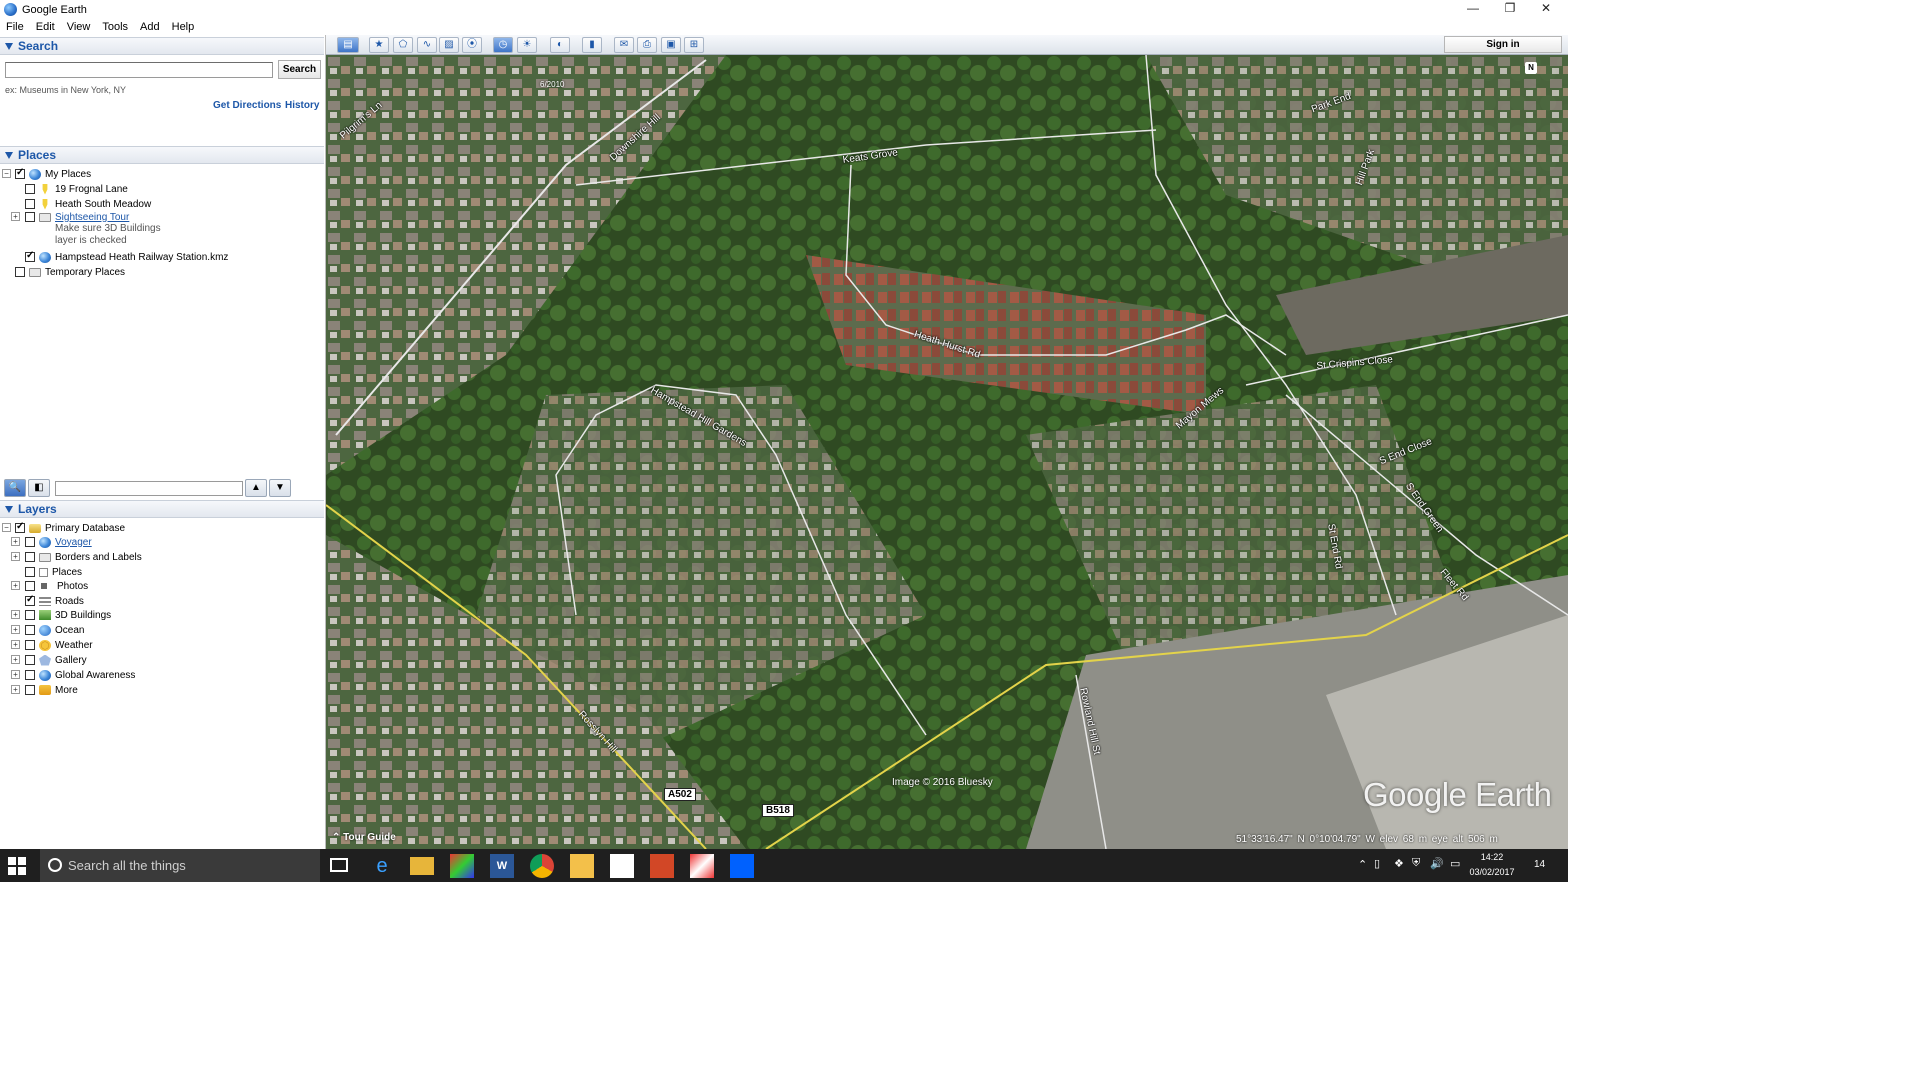 This screenshot has height=1080, width=1920. Describe the element at coordinates (256, 488) in the screenshot. I see `move-up-icon: ▲` at that location.